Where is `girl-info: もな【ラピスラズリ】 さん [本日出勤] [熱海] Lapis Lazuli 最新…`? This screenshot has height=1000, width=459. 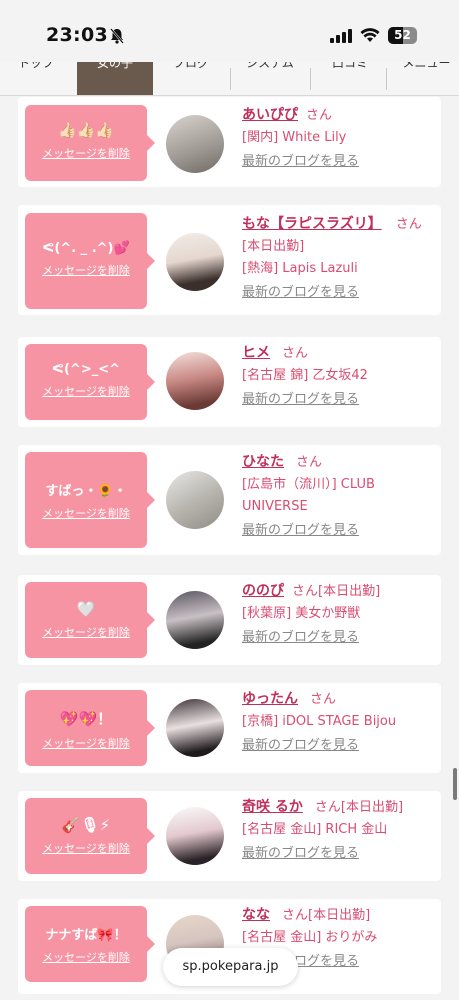
girl-info: もな【ラピスラズリ】 さん [本日出勤] [熱海] Lapis Lazuli 最新… is located at coordinates (340, 258).